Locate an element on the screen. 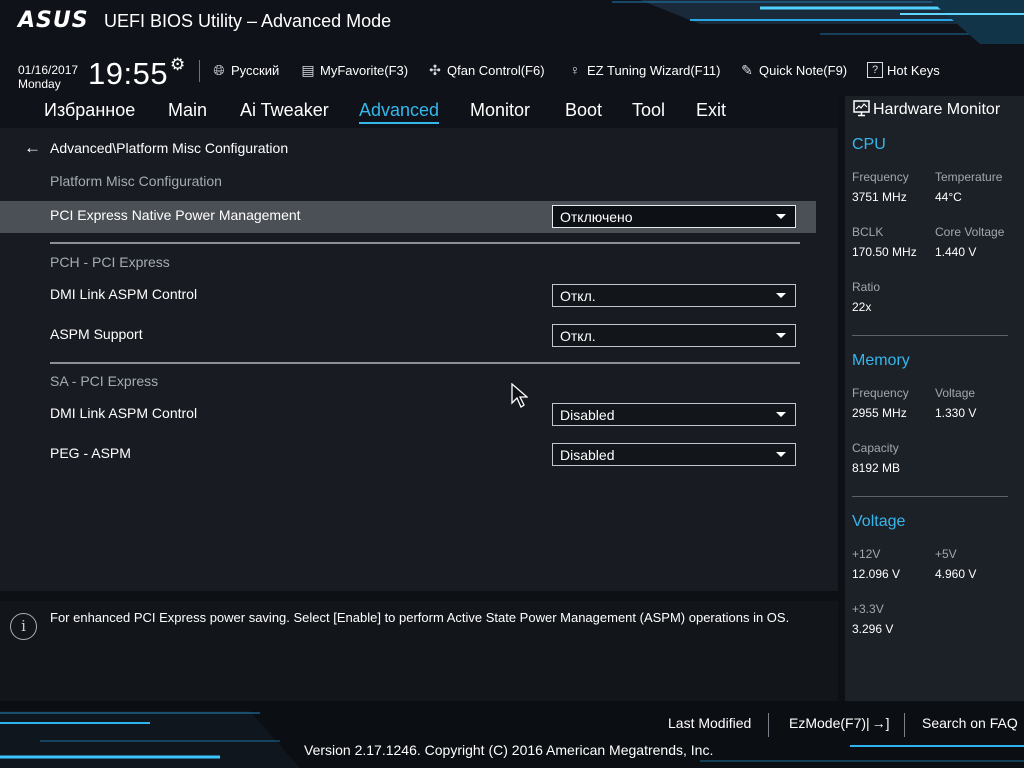 Image resolution: width=1024 pixels, height=768 pixels. language-label: Русский is located at coordinates (255, 70).